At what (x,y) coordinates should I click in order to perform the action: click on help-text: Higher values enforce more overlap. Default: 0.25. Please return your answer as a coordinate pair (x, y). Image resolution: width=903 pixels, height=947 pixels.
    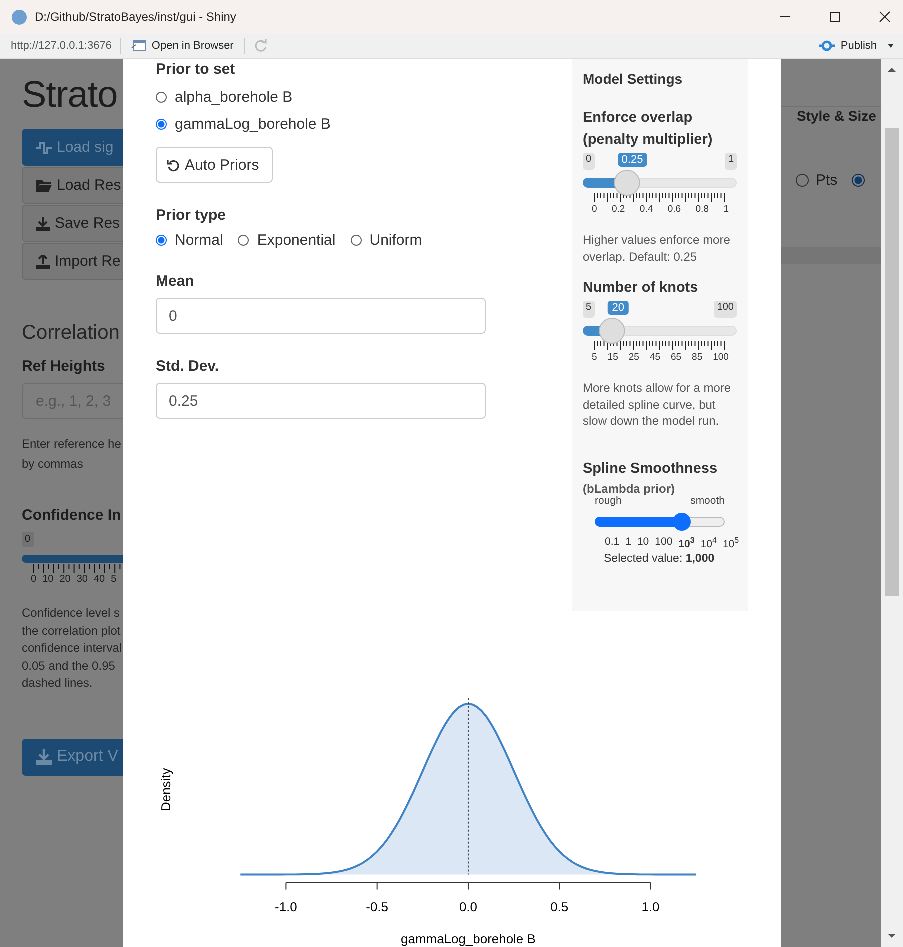
    Looking at the image, I should click on (657, 248).